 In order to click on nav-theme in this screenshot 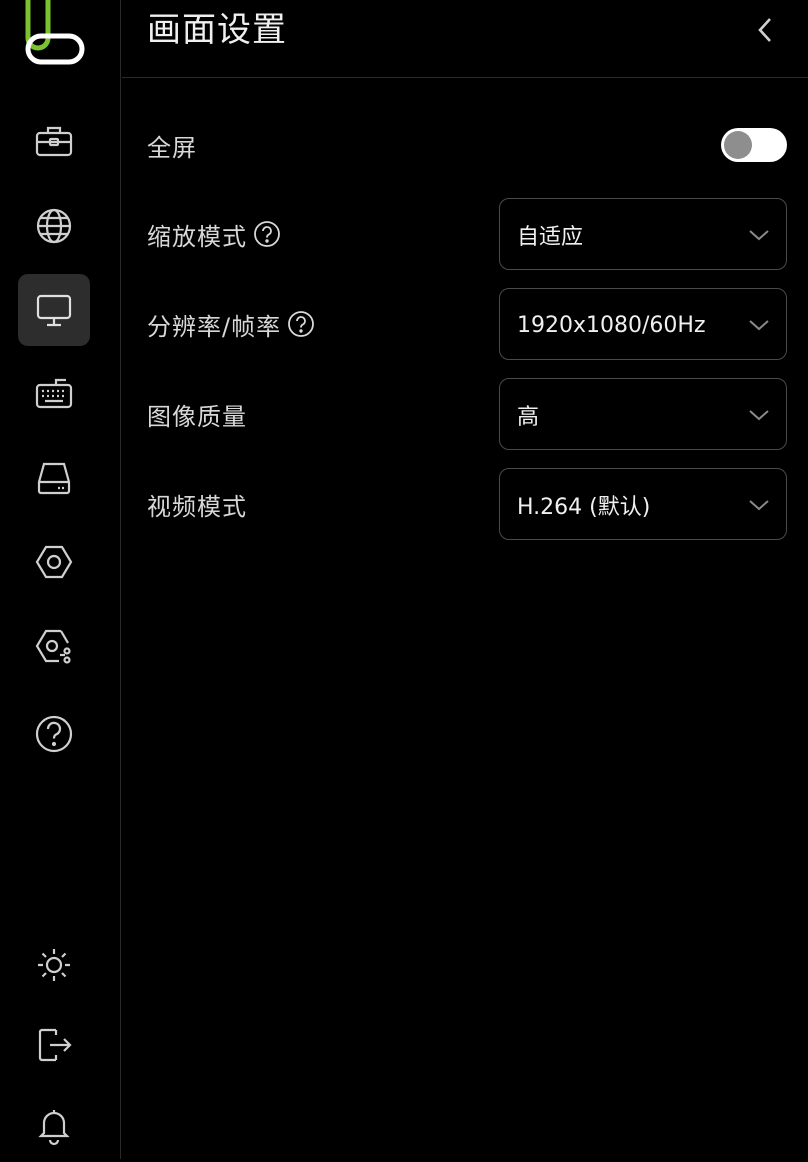, I will do `click(54, 965)`.